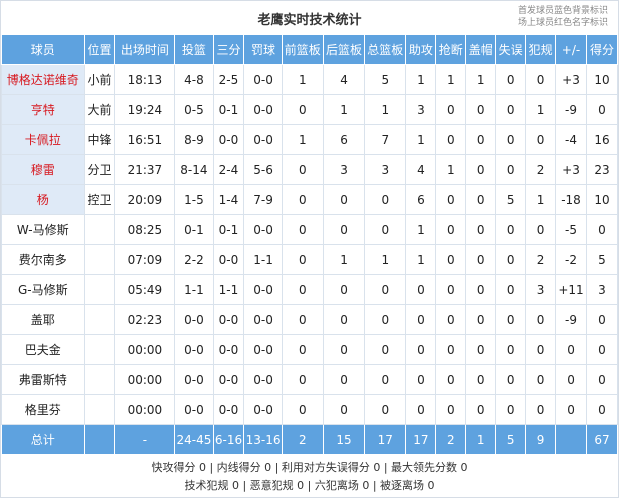  I want to click on cell-fouls: 1, so click(541, 109).